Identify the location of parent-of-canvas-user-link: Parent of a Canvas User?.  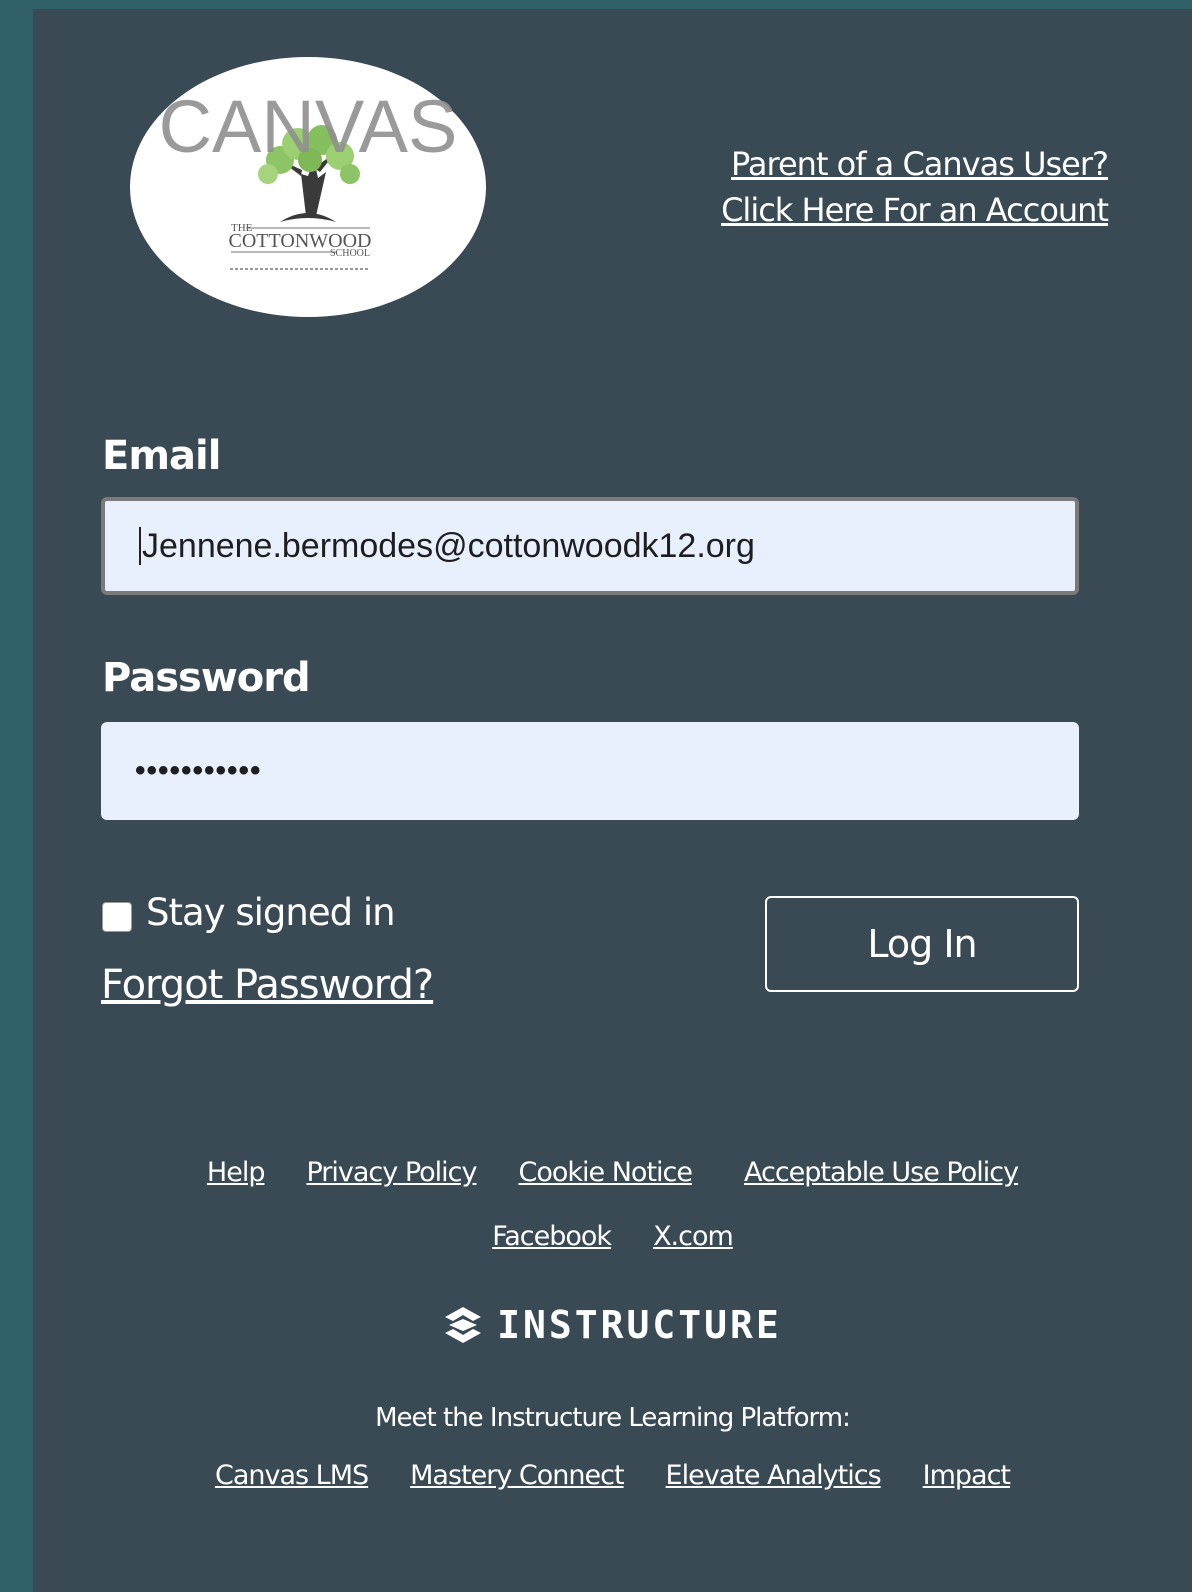
(915, 164).